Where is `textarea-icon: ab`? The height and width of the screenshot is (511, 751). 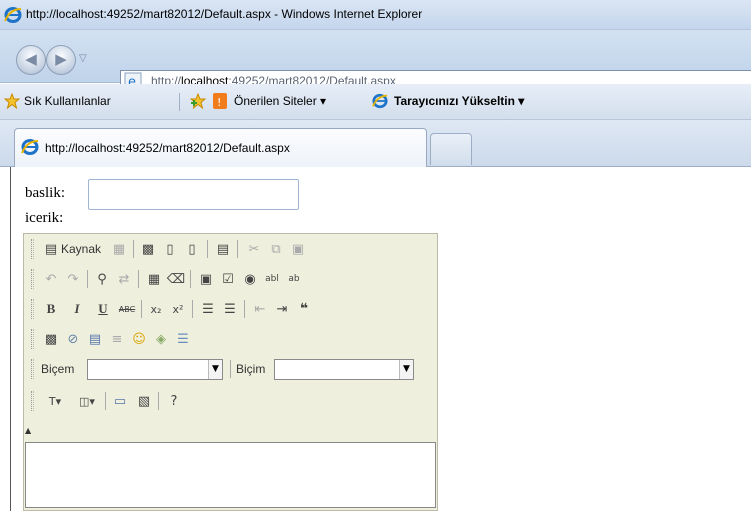
textarea-icon: ab is located at coordinates (294, 279).